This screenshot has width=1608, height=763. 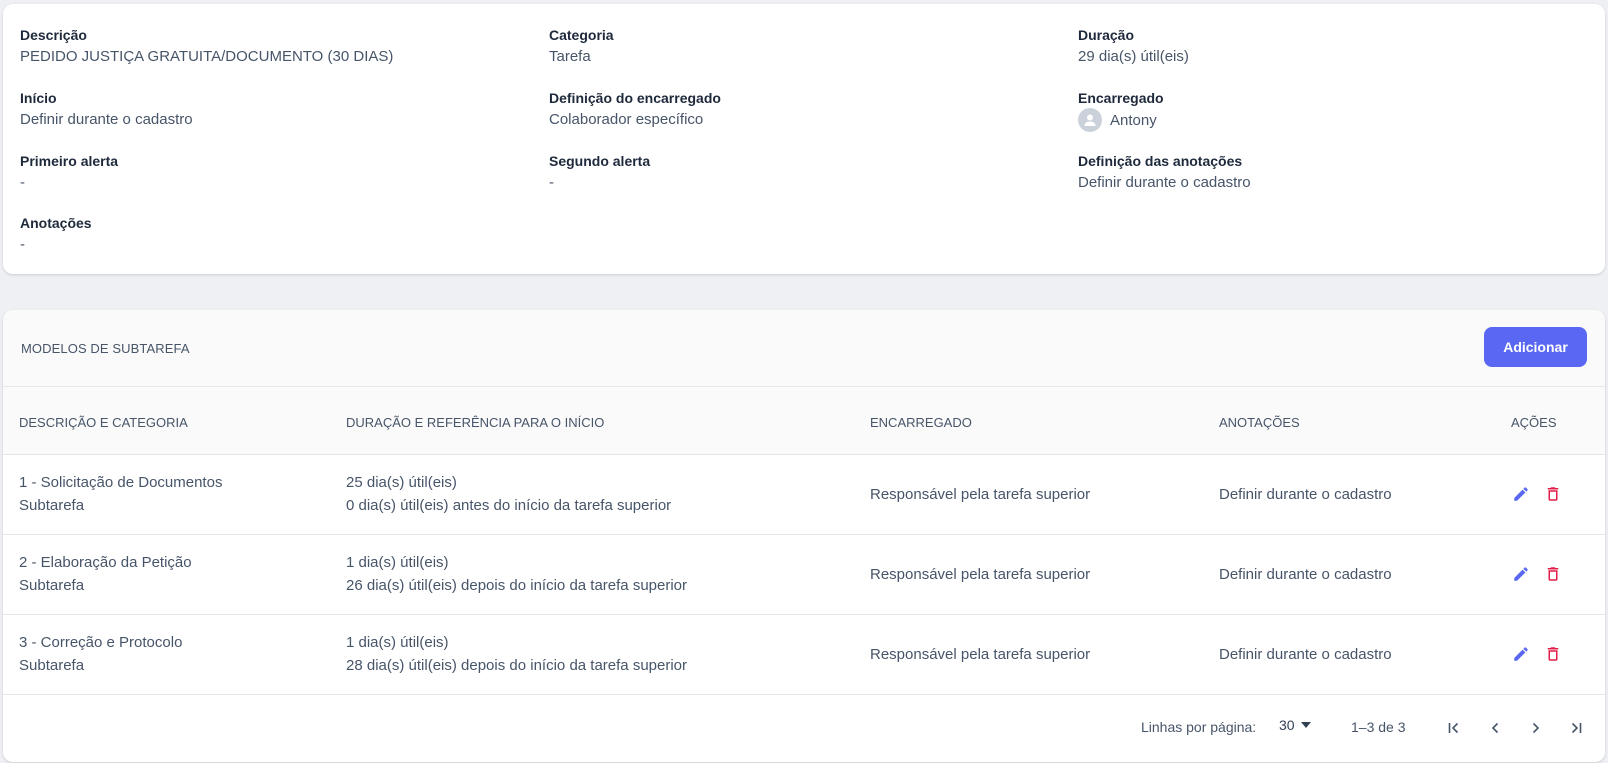 I want to click on column-header: DESCRIÇÃO E CATEGORIA, so click(x=103, y=422).